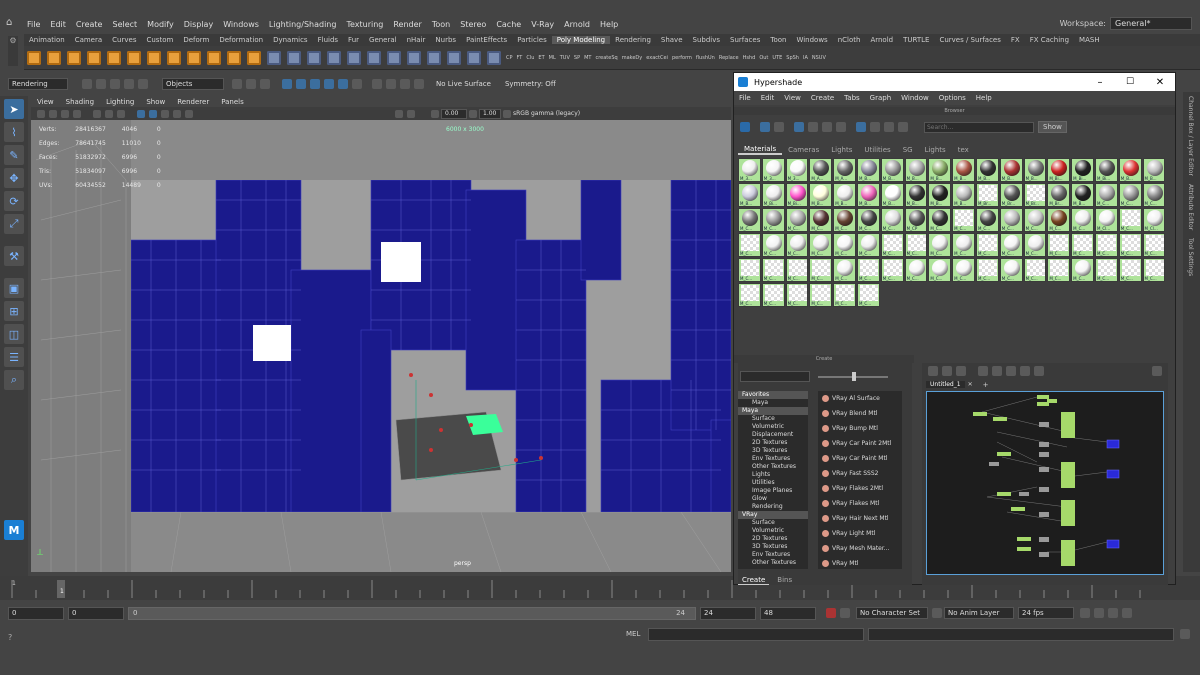 The height and width of the screenshot is (675, 1200). What do you see at coordinates (141, 113) in the screenshot?
I see `wireframe-icon` at bounding box center [141, 113].